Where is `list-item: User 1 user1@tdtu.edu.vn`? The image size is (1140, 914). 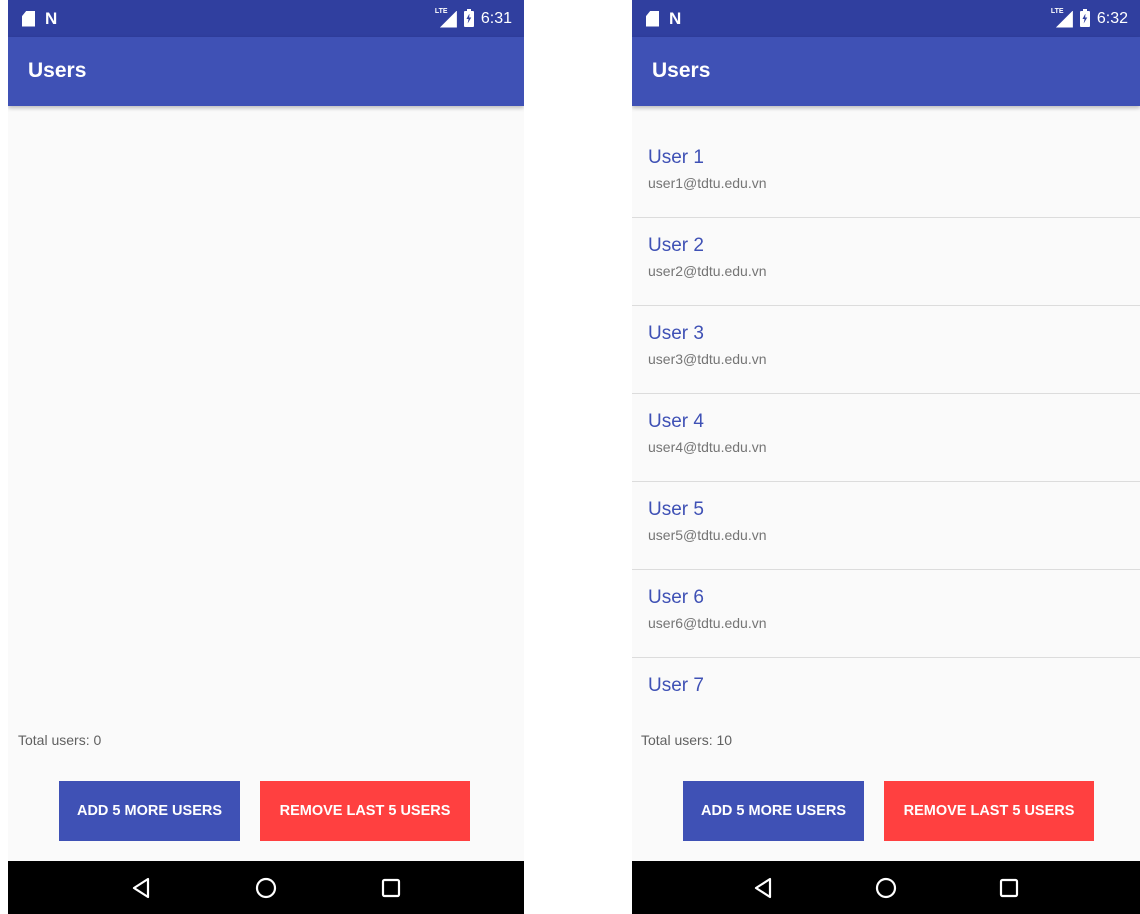 list-item: User 1 user1@tdtu.edu.vn is located at coordinates (886, 174).